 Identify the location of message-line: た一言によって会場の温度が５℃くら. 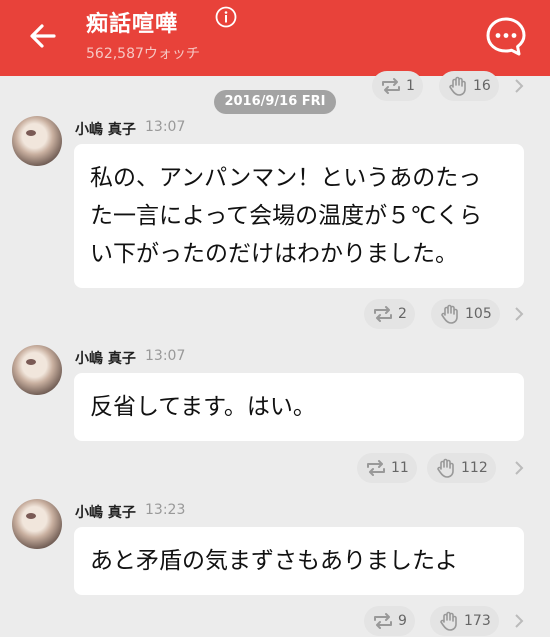
(286, 216).